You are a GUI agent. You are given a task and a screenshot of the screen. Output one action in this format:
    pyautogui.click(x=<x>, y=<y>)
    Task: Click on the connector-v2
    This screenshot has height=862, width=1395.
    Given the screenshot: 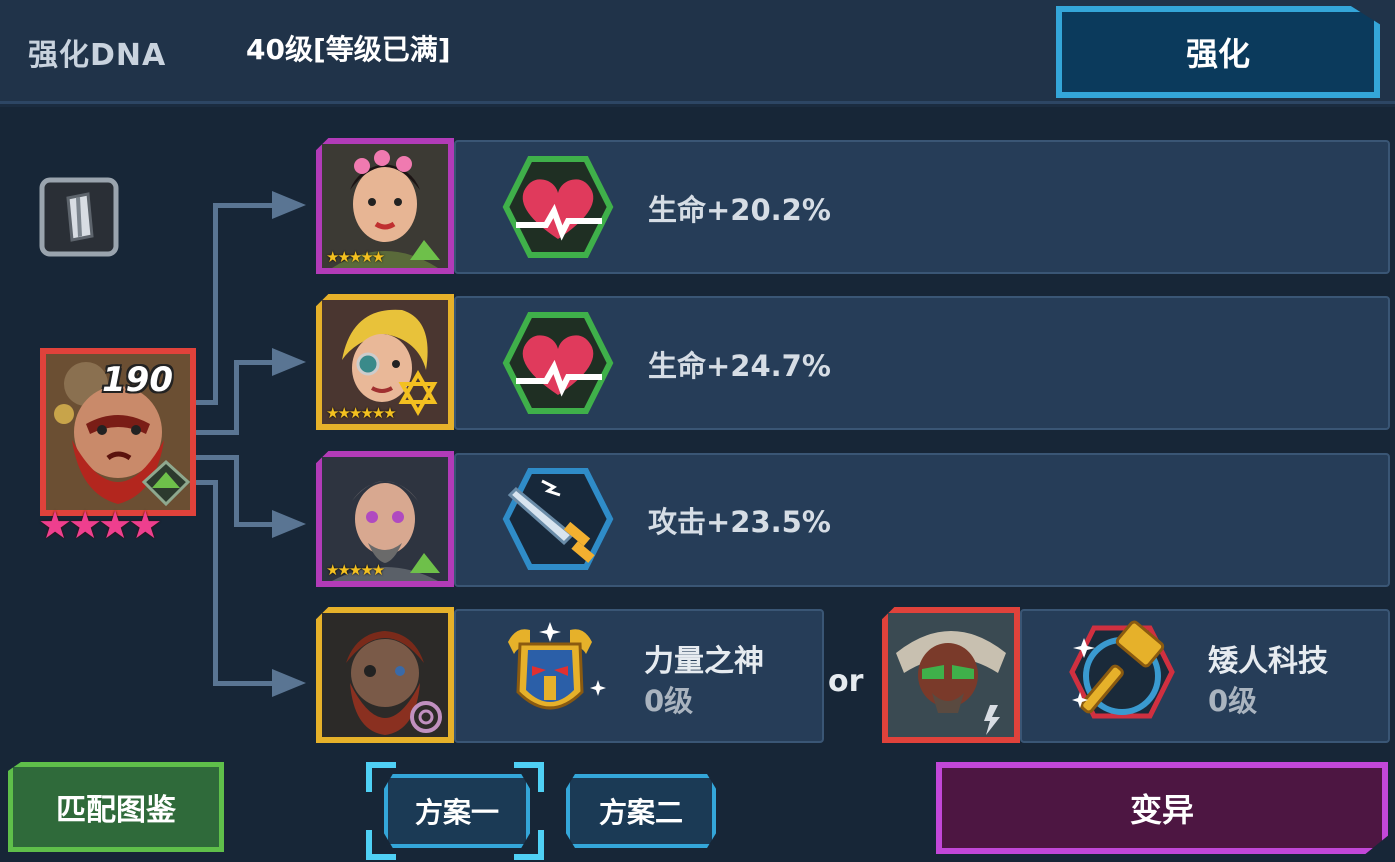 What is the action you would take?
    pyautogui.click(x=236, y=397)
    